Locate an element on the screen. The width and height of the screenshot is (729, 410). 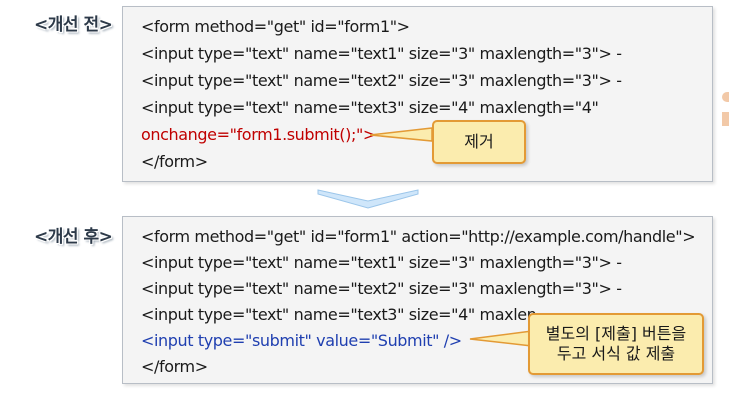
submit-callout-line-1: 별도의 [제출] 버튼을 is located at coordinates (616, 333).